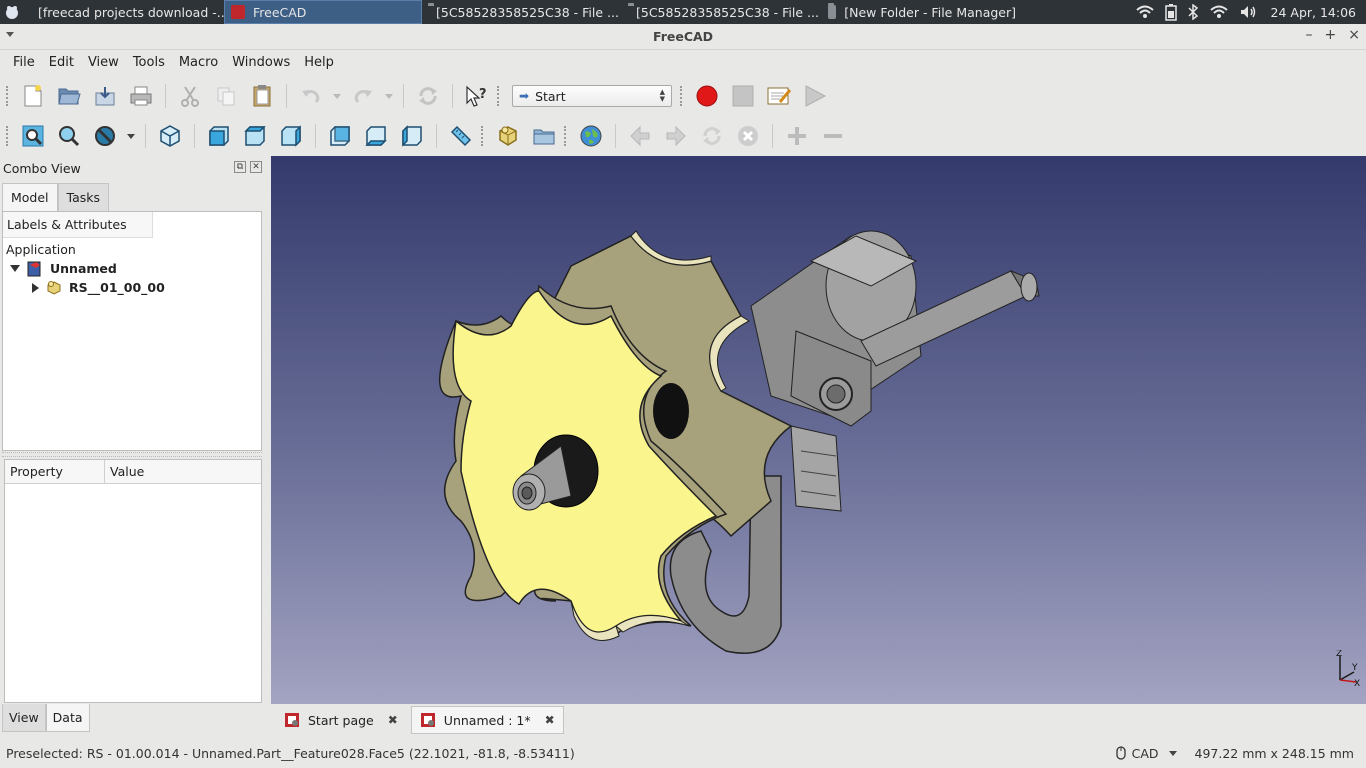  I want to click on taskbar-item-freecad: FreeCAD, so click(323, 12).